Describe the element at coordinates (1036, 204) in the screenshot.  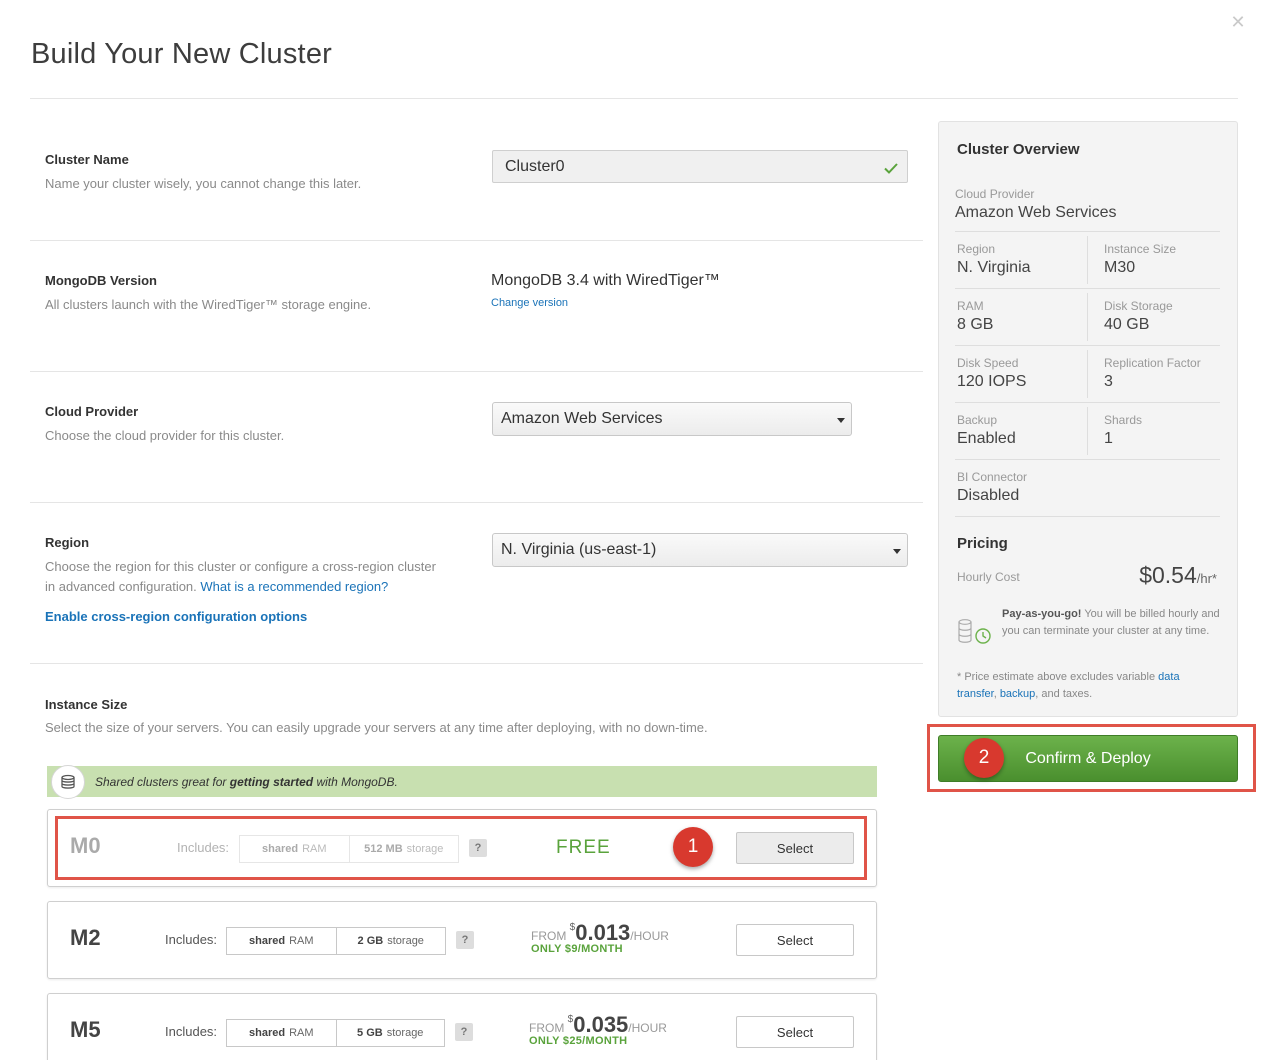
I see `ov-cloud-provider: Cloud Provider Amazon Web Services` at that location.